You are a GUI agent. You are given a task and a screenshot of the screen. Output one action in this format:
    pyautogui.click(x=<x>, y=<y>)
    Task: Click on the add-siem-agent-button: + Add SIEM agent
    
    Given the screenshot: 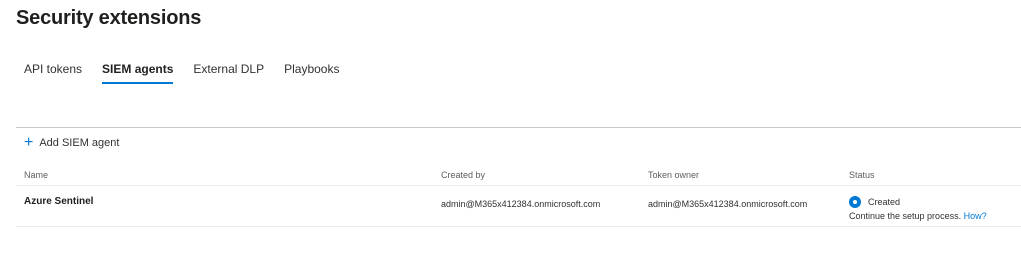 What is the action you would take?
    pyautogui.click(x=72, y=142)
    